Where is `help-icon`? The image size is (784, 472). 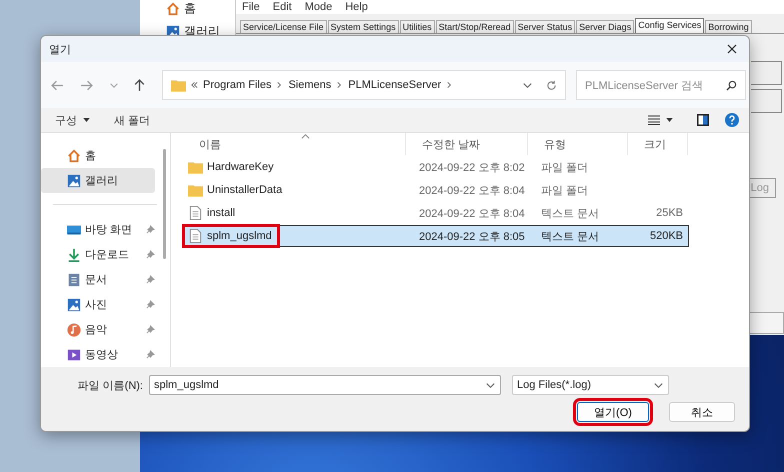 help-icon is located at coordinates (732, 120).